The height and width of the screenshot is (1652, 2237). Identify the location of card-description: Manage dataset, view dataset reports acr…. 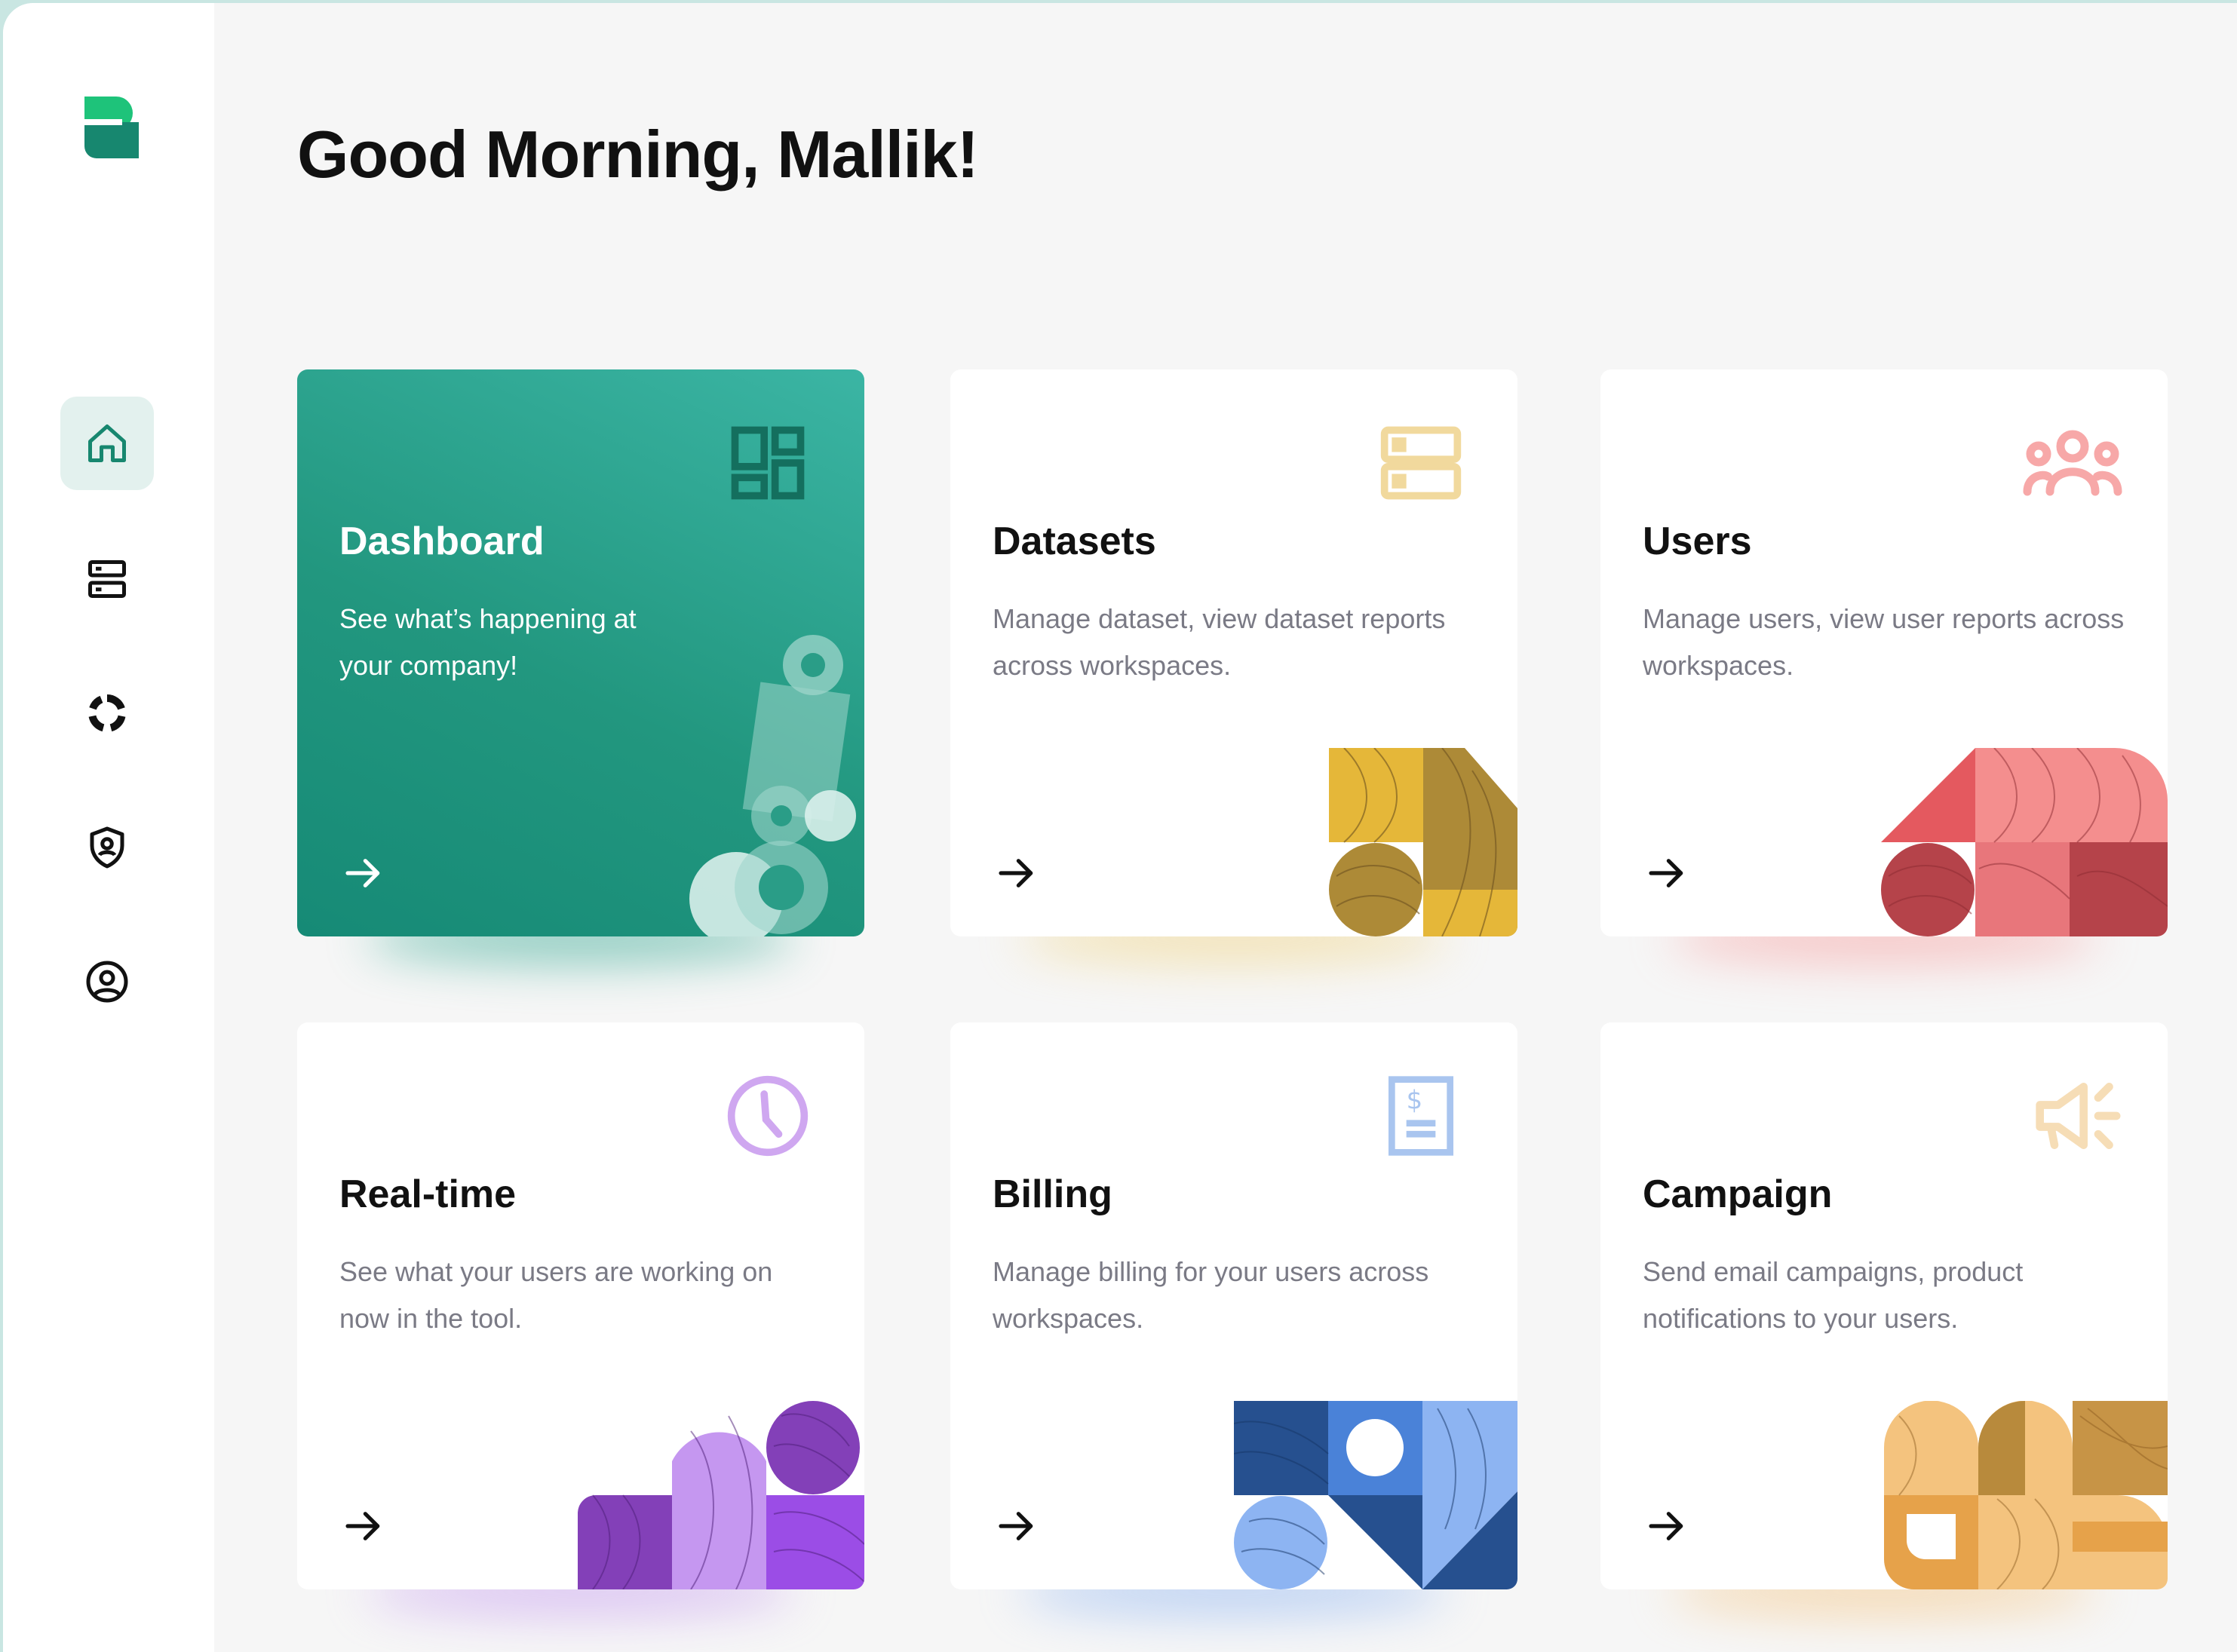
(1219, 642).